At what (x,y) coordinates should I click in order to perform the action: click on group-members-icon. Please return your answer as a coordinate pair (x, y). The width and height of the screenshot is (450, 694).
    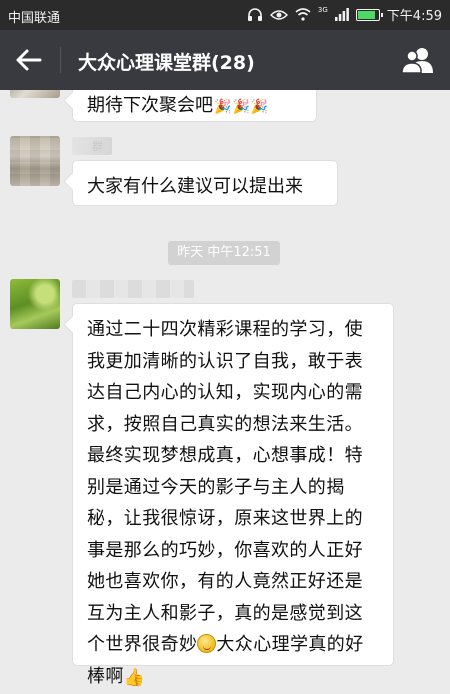
    Looking at the image, I should click on (418, 60).